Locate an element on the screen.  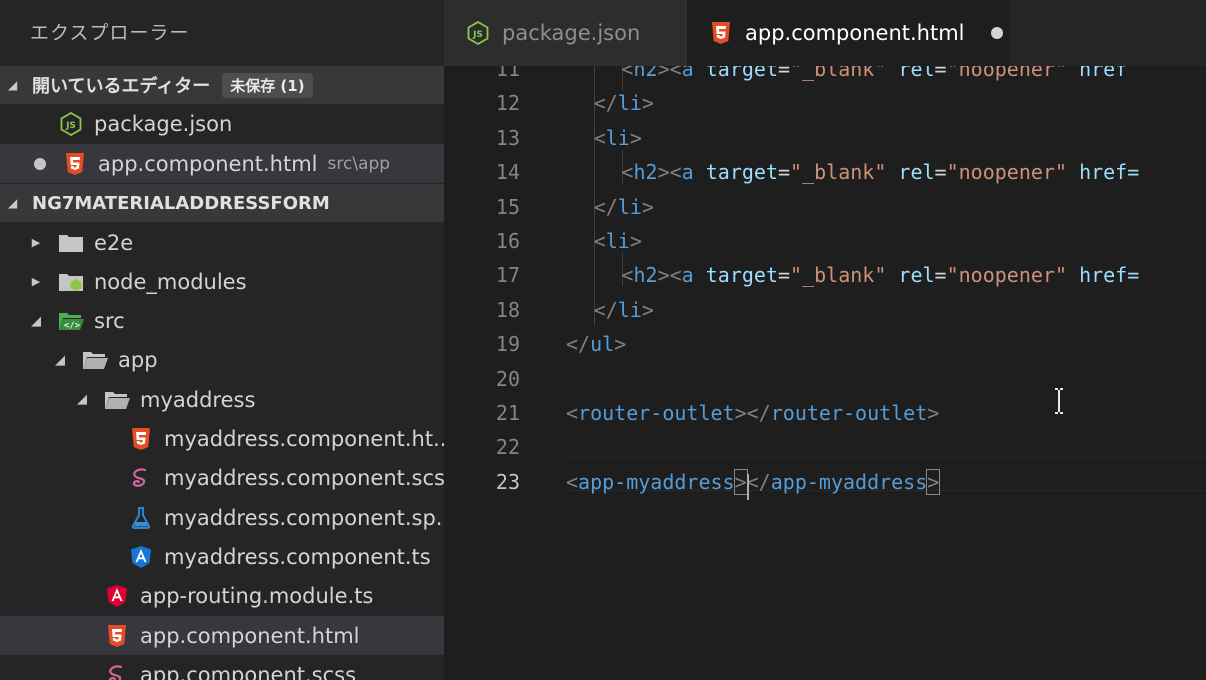
open-editors-header: ◢ 開いているエディター 未保存 (1) is located at coordinates (222, 85).